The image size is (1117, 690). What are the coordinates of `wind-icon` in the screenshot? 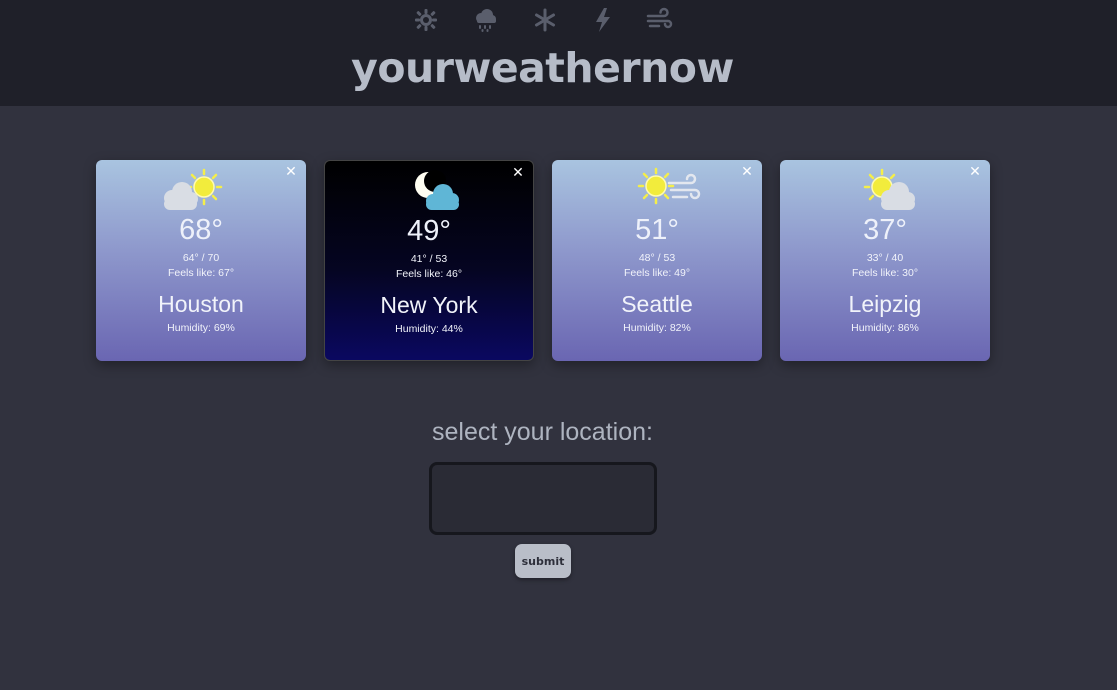 It's located at (660, 20).